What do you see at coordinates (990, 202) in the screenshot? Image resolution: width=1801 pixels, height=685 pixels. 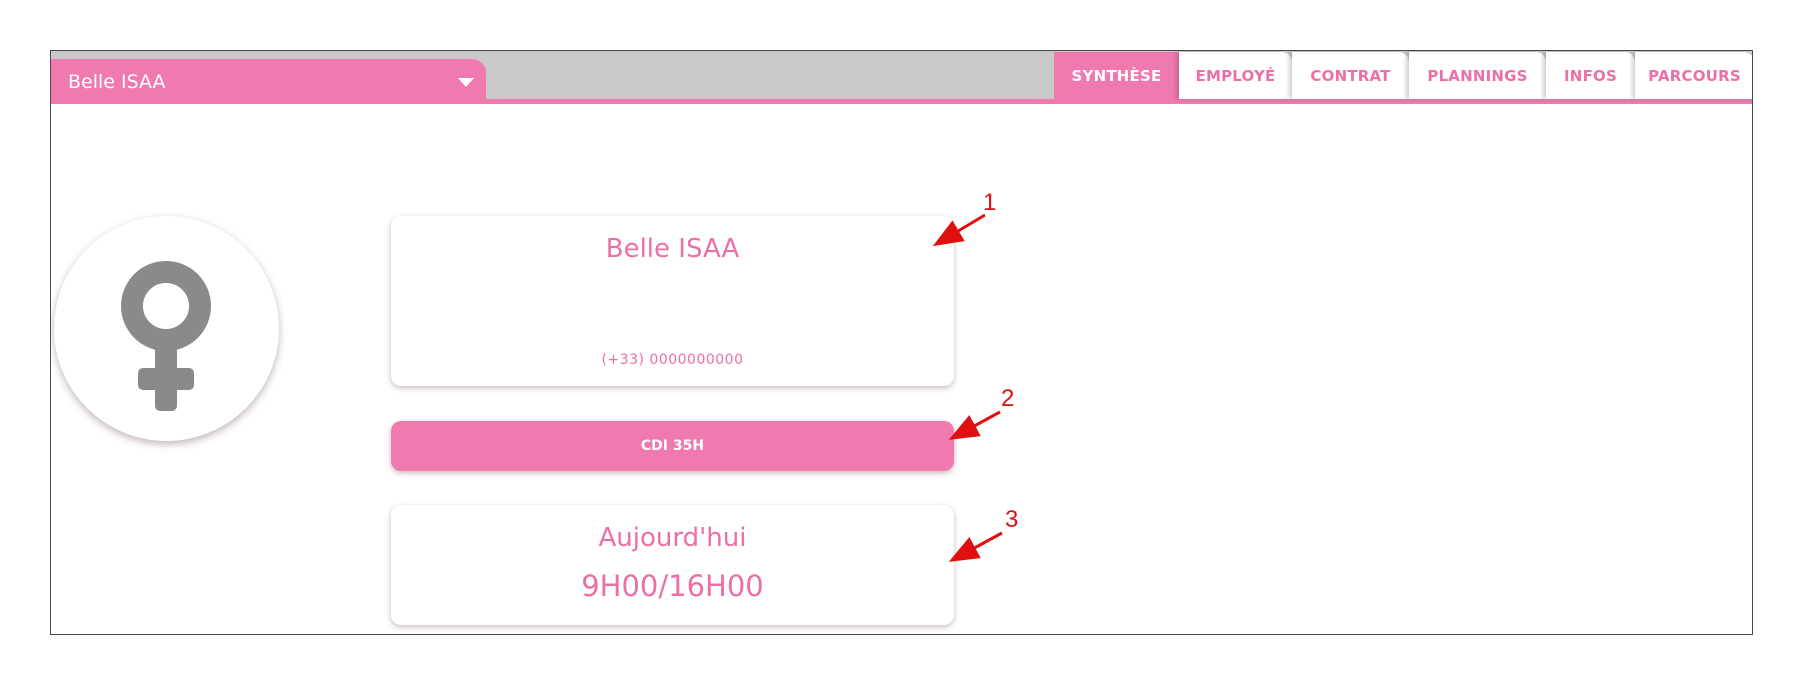 I see `annotation-1: 1` at bounding box center [990, 202].